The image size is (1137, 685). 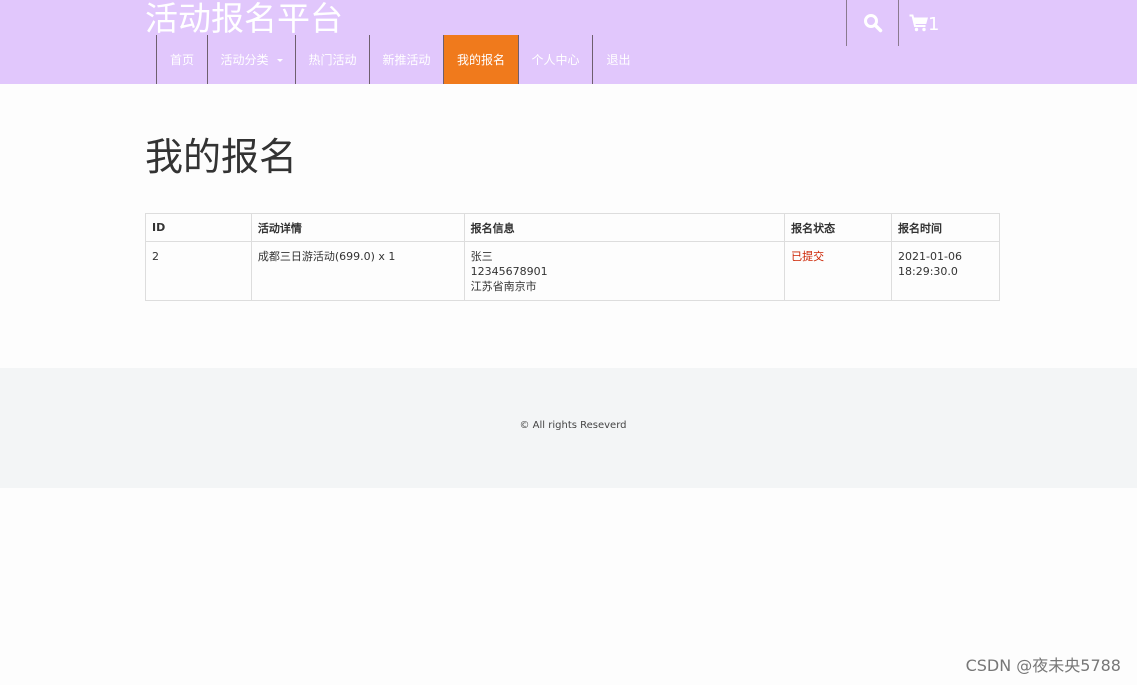 What do you see at coordinates (838, 271) in the screenshot?
I see `cell-status: 已提交` at bounding box center [838, 271].